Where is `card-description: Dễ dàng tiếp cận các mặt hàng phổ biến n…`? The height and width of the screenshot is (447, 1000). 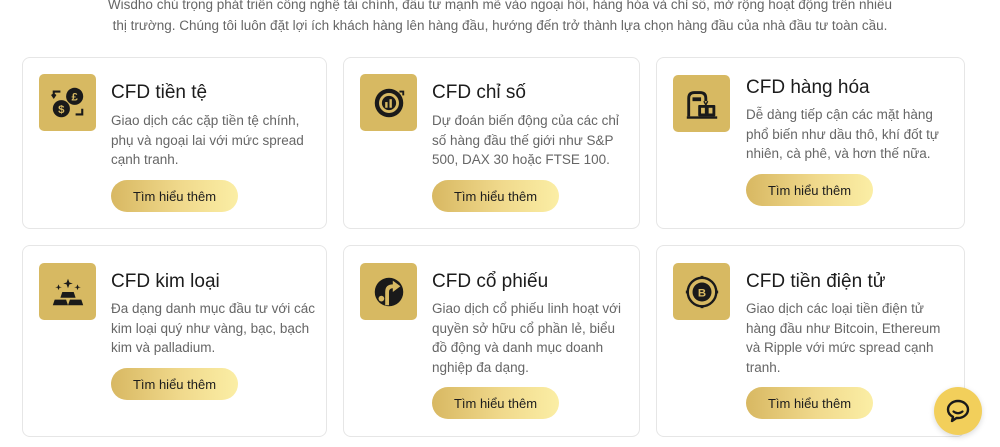 card-description: Dễ dàng tiếp cận các mặt hàng phổ biến n… is located at coordinates (842, 134).